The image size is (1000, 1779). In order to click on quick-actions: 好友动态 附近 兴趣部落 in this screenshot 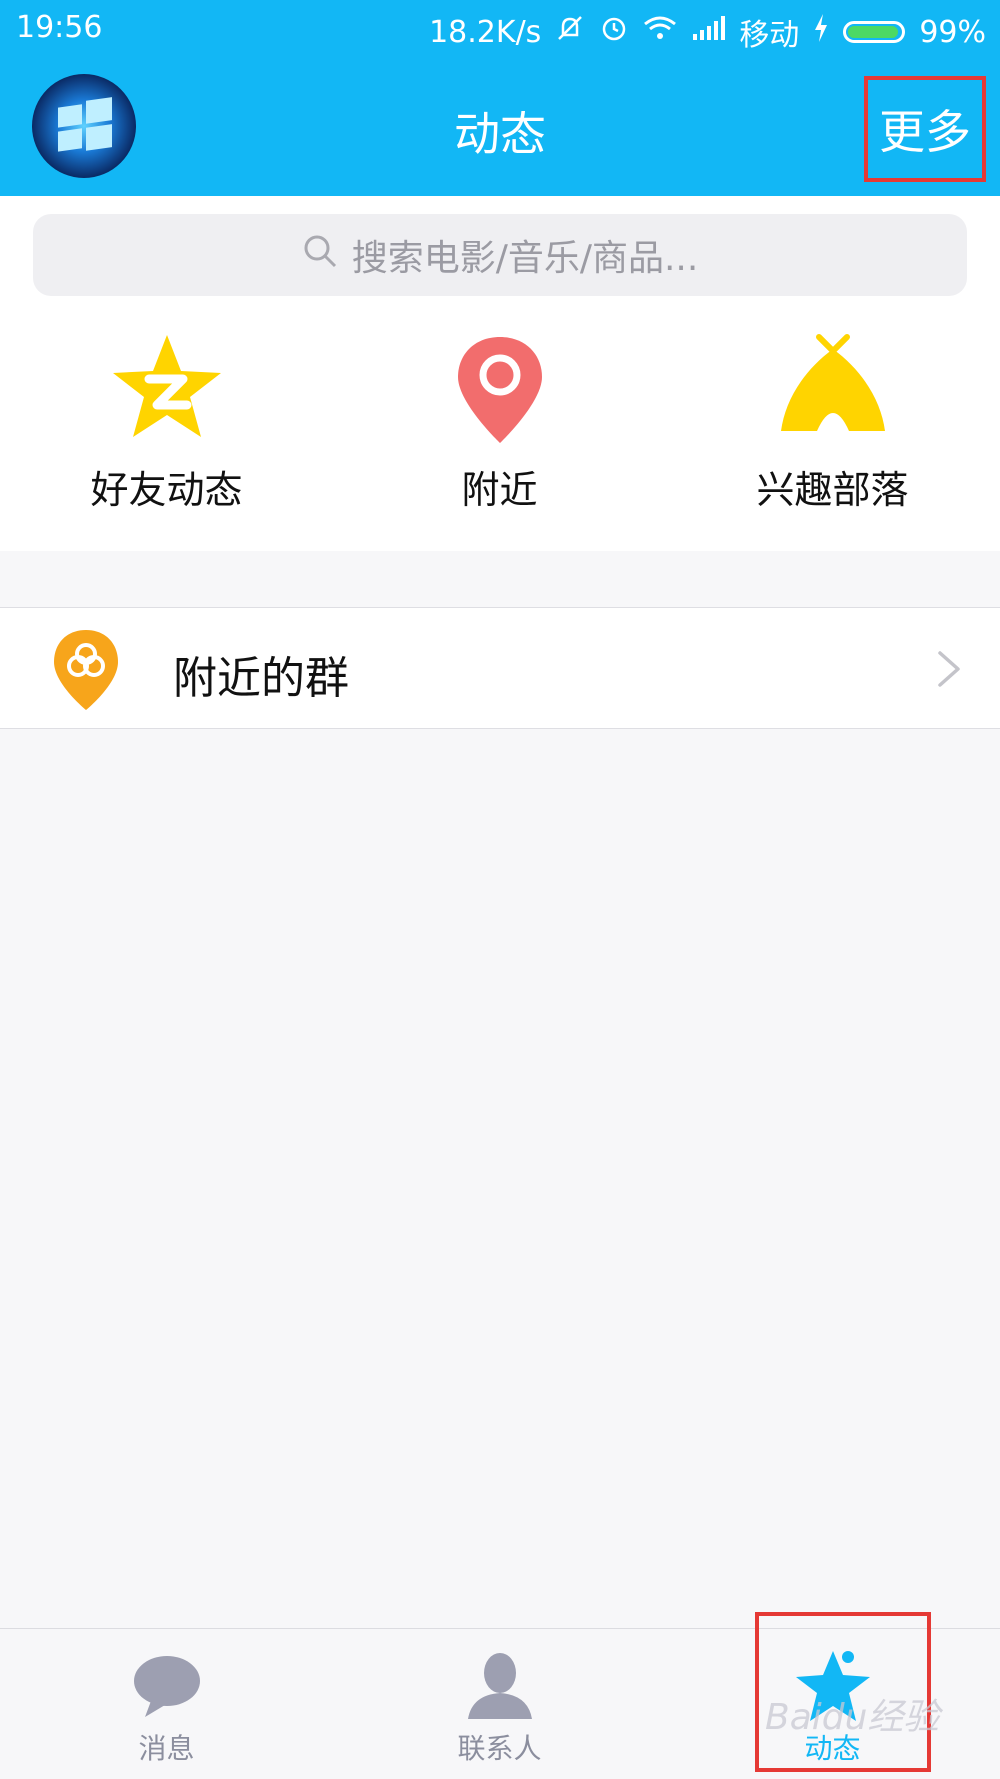, I will do `click(500, 431)`.